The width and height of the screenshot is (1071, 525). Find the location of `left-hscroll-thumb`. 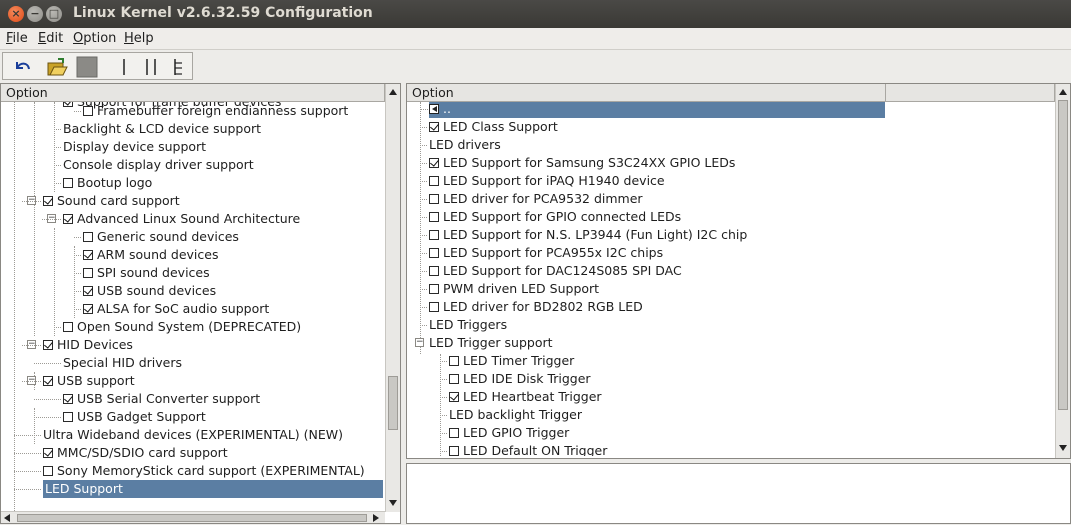

left-hscroll-thumb is located at coordinates (192, 518).